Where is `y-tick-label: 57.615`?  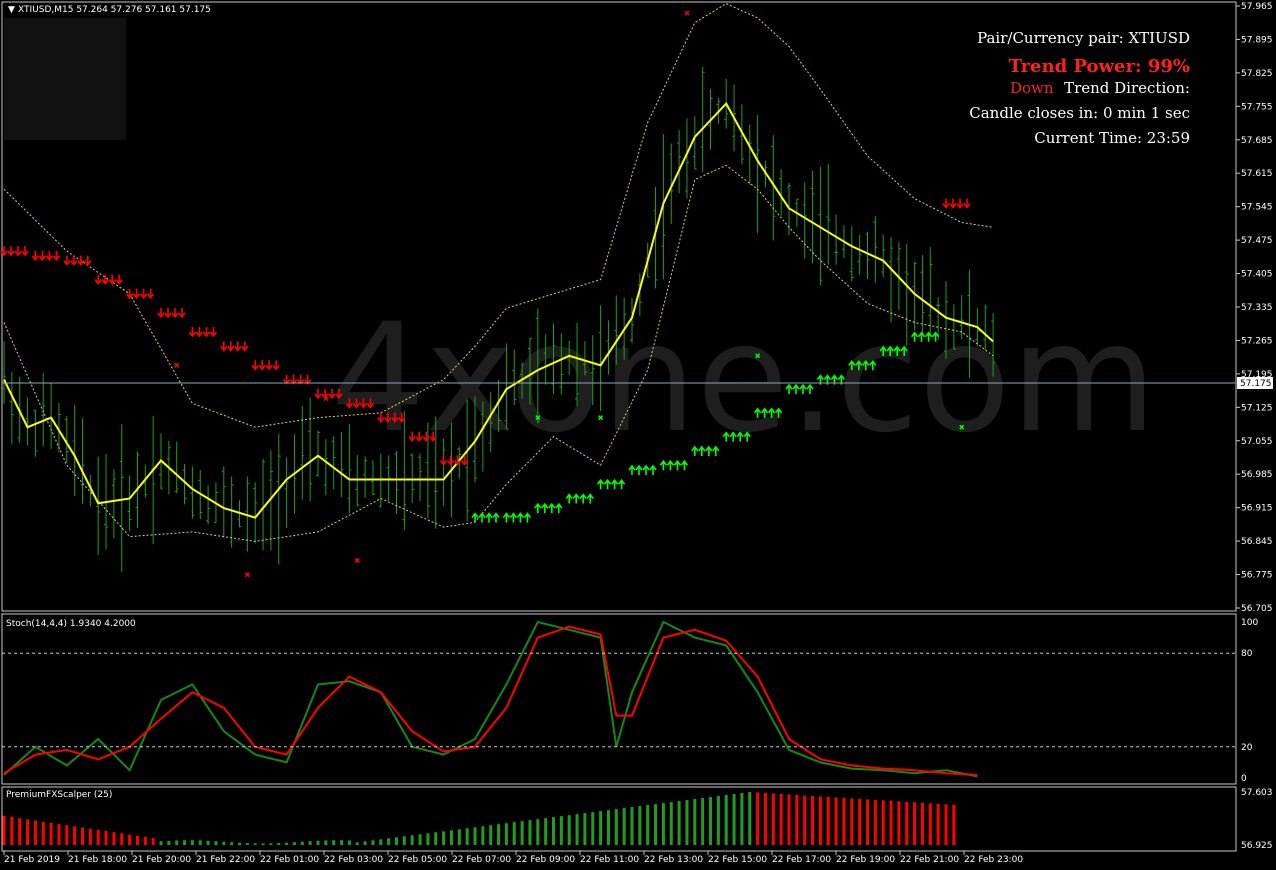
y-tick-label: 57.615 is located at coordinates (1257, 174).